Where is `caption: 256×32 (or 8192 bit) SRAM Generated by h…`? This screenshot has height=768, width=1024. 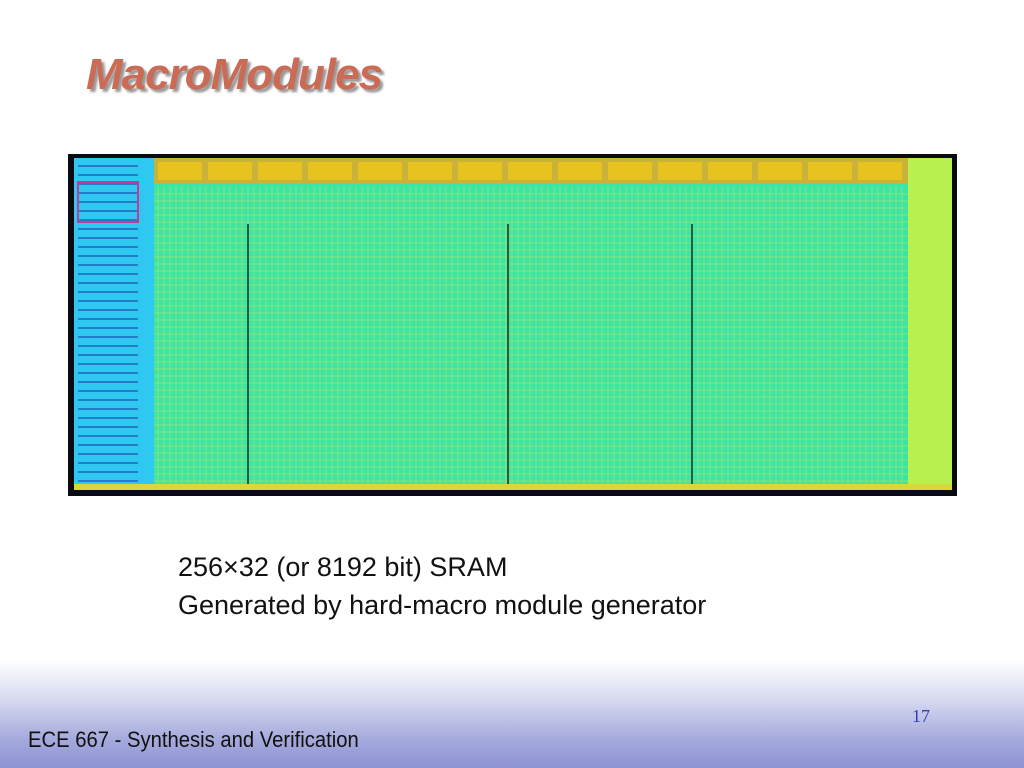
caption: 256×32 (or 8192 bit) SRAM Generated by h… is located at coordinates (442, 586).